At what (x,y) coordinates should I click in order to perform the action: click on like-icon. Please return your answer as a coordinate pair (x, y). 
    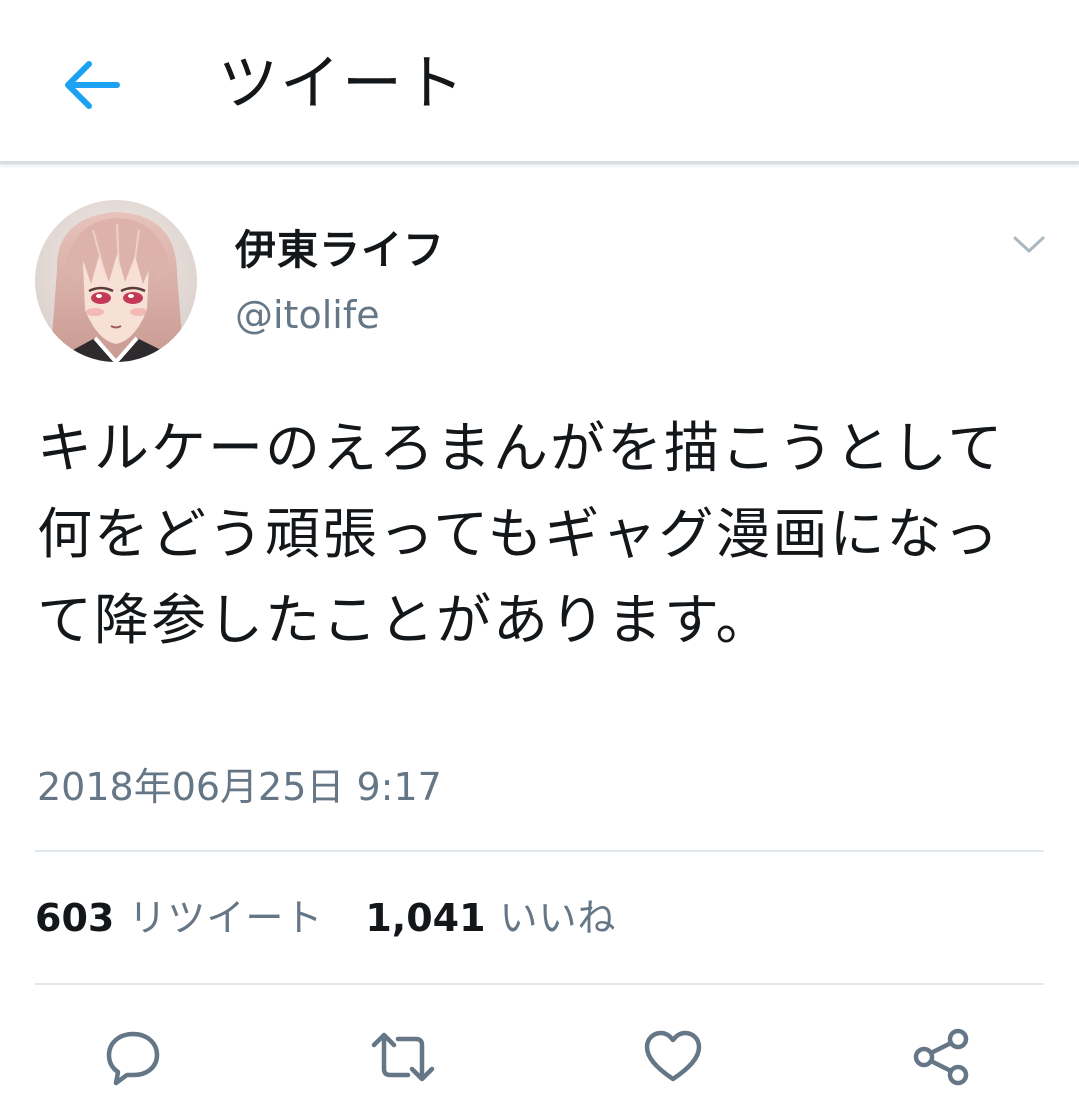
    Looking at the image, I should click on (673, 1056).